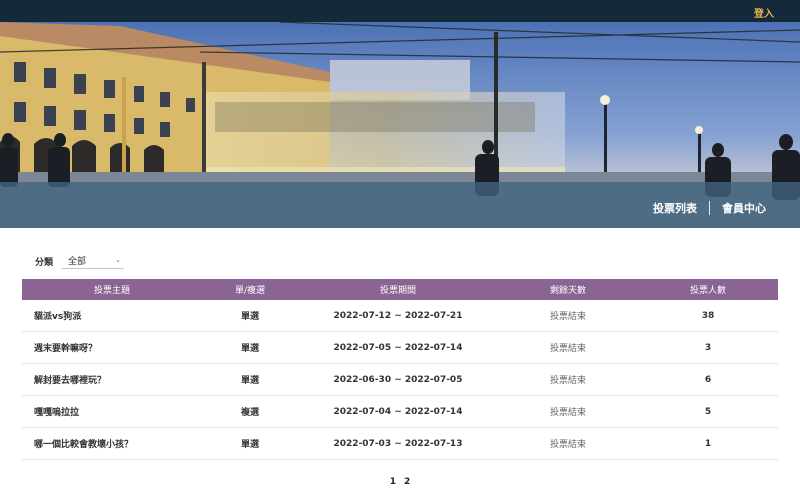 This screenshot has width=800, height=500. I want to click on header-remaining: 剩餘天數, so click(567, 291).